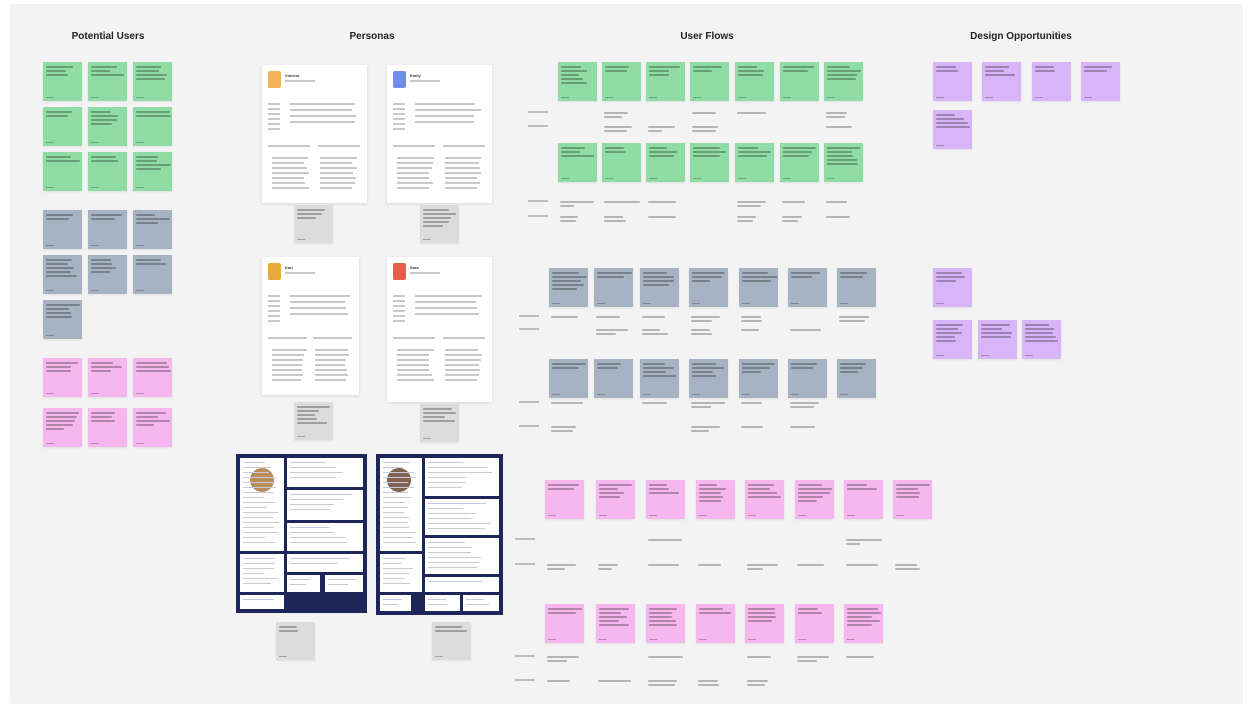  Describe the element at coordinates (439, 134) in the screenshot. I see `persona-card: Emily` at that location.